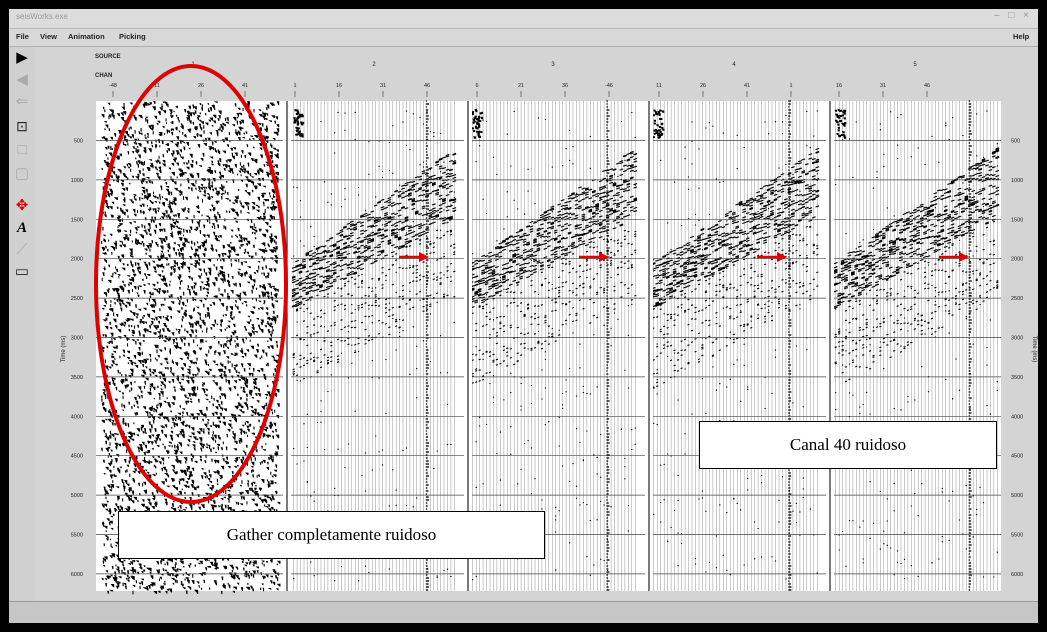  Describe the element at coordinates (659, 86) in the screenshot. I see `chan-tick-label: 11` at that location.